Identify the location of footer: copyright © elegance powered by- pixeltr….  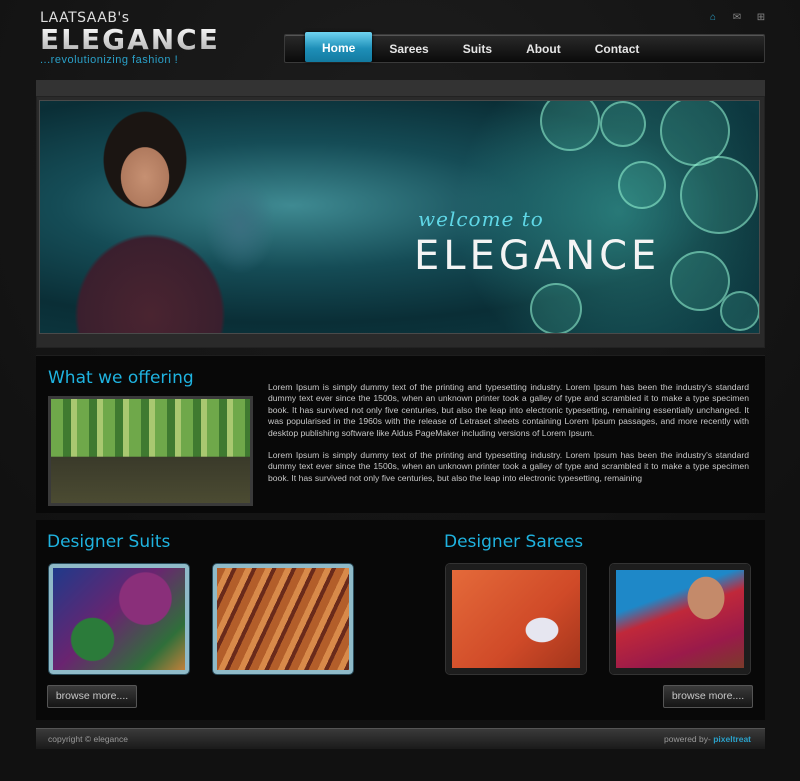
(400, 738).